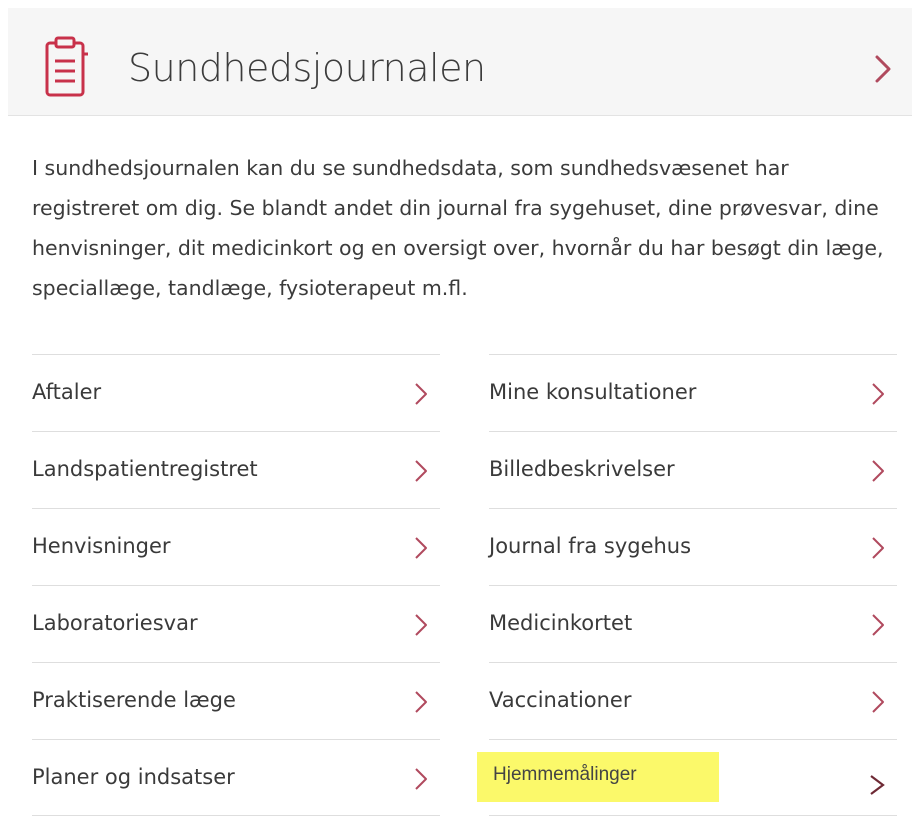  What do you see at coordinates (236, 546) in the screenshot?
I see `link-henvisninger: Henvisninger` at bounding box center [236, 546].